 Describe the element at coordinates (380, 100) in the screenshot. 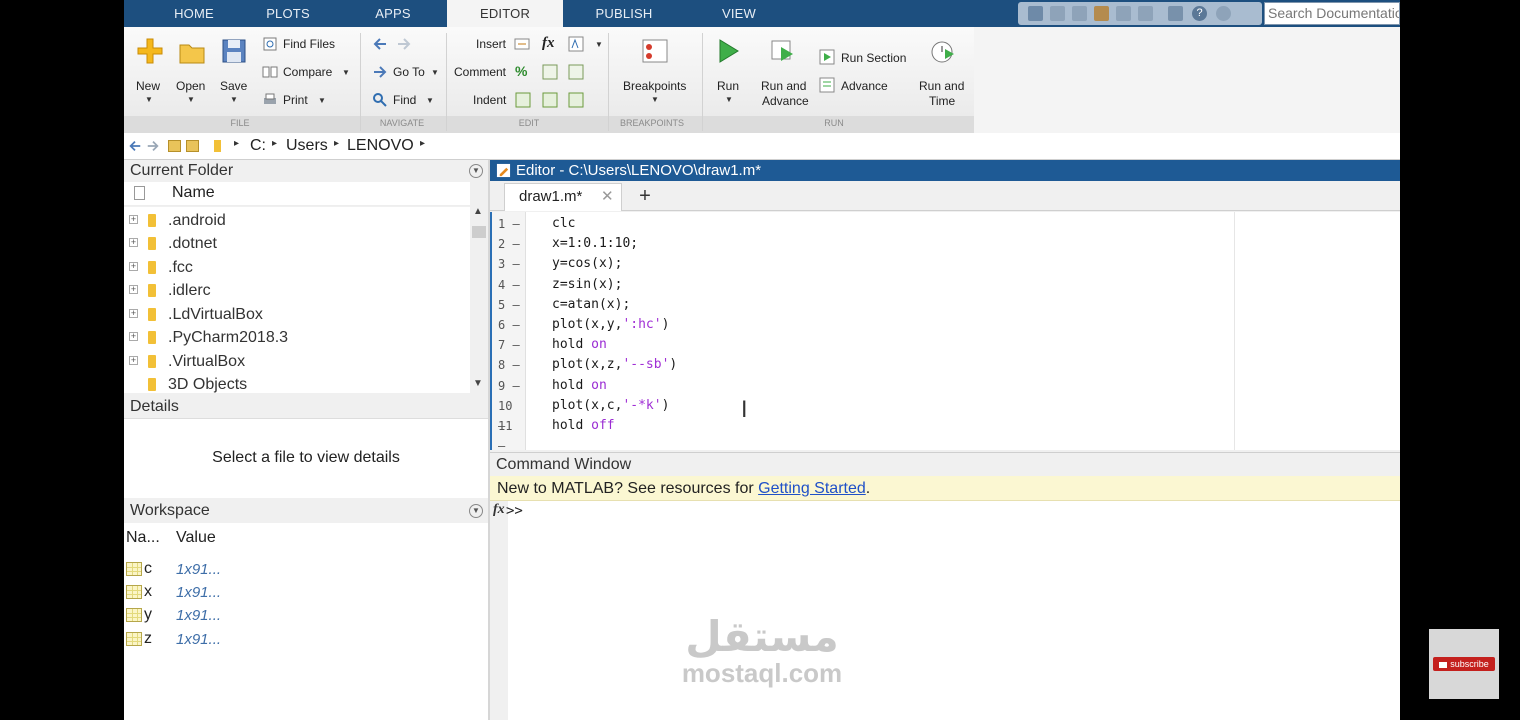

I see `find-icon` at that location.